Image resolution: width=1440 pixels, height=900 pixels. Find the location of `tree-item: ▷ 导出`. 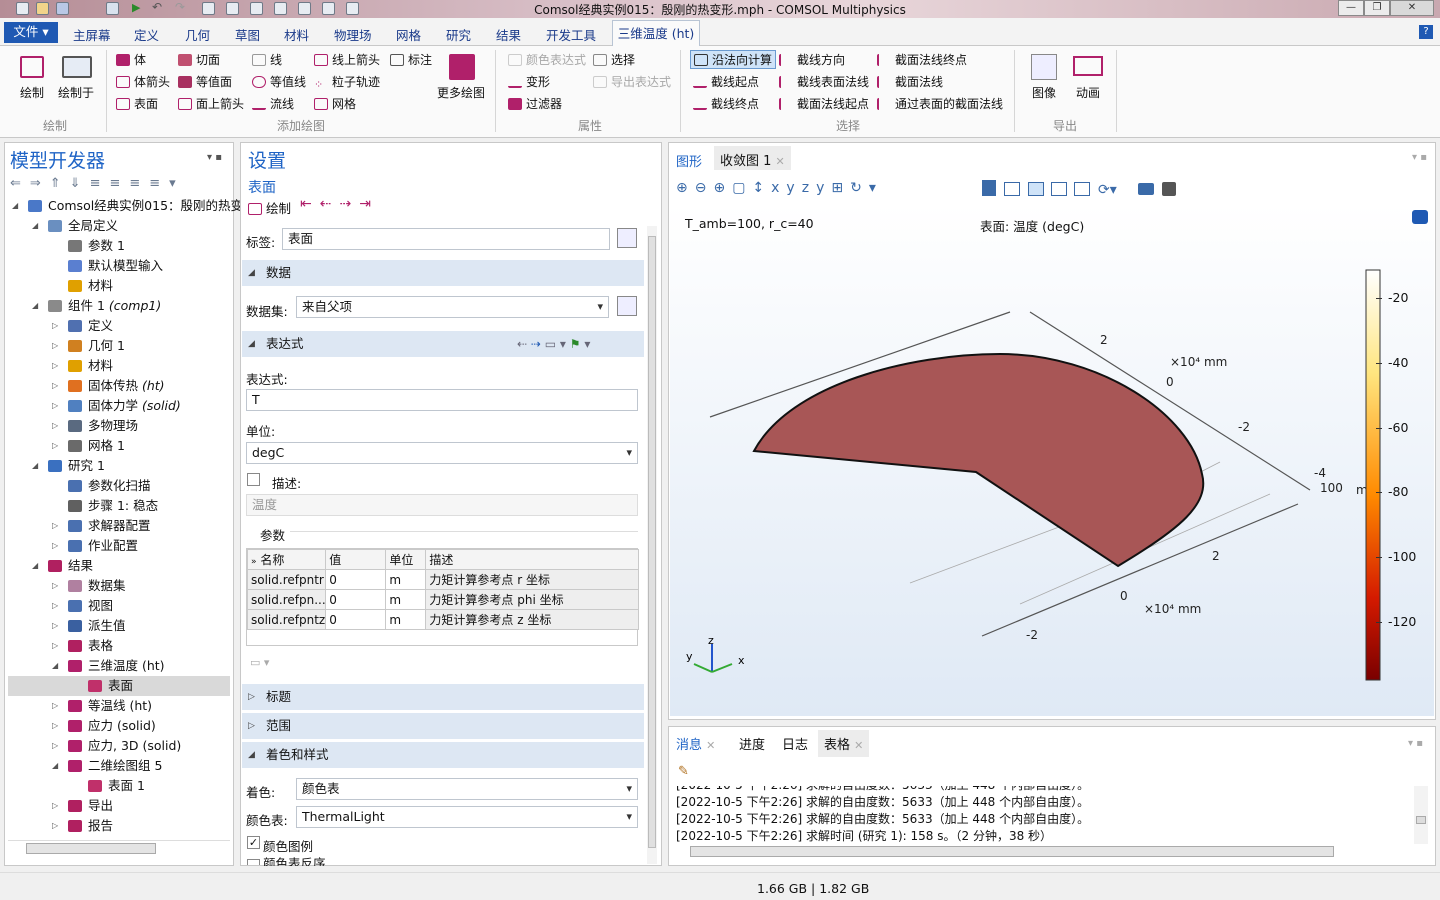

tree-item: ▷ 导出 is located at coordinates (119, 806).